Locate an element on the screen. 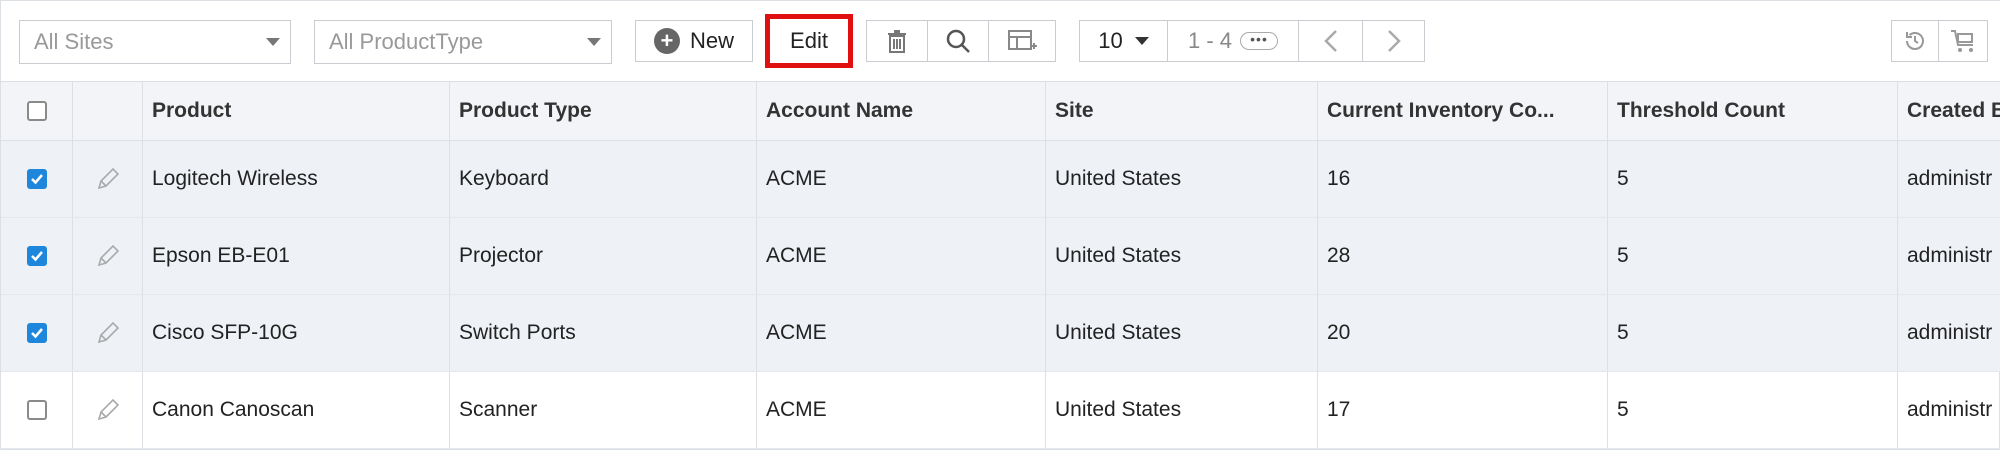  new-button-label: New is located at coordinates (711, 40).